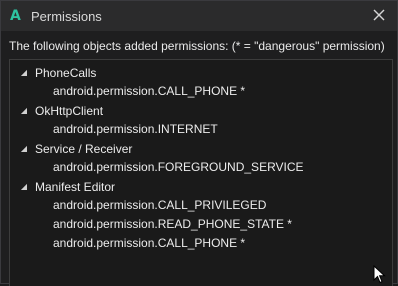 This screenshot has height=286, width=398. Describe the element at coordinates (84, 148) in the screenshot. I see `tree-node-label: Service / Receiver` at that location.